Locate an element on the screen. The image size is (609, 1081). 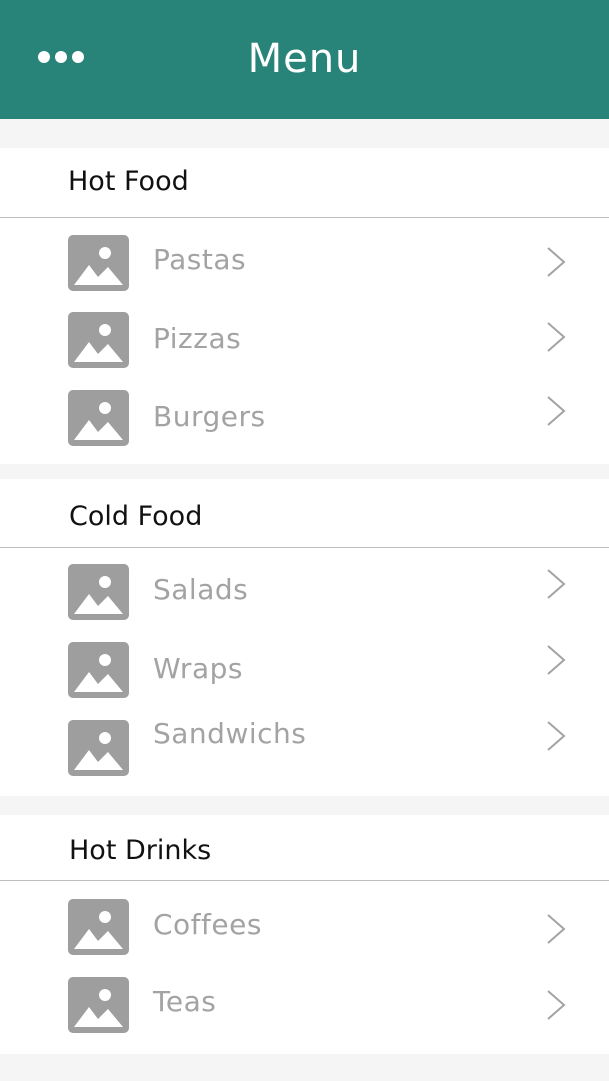
list-item-label: Sandwichs is located at coordinates (230, 733).